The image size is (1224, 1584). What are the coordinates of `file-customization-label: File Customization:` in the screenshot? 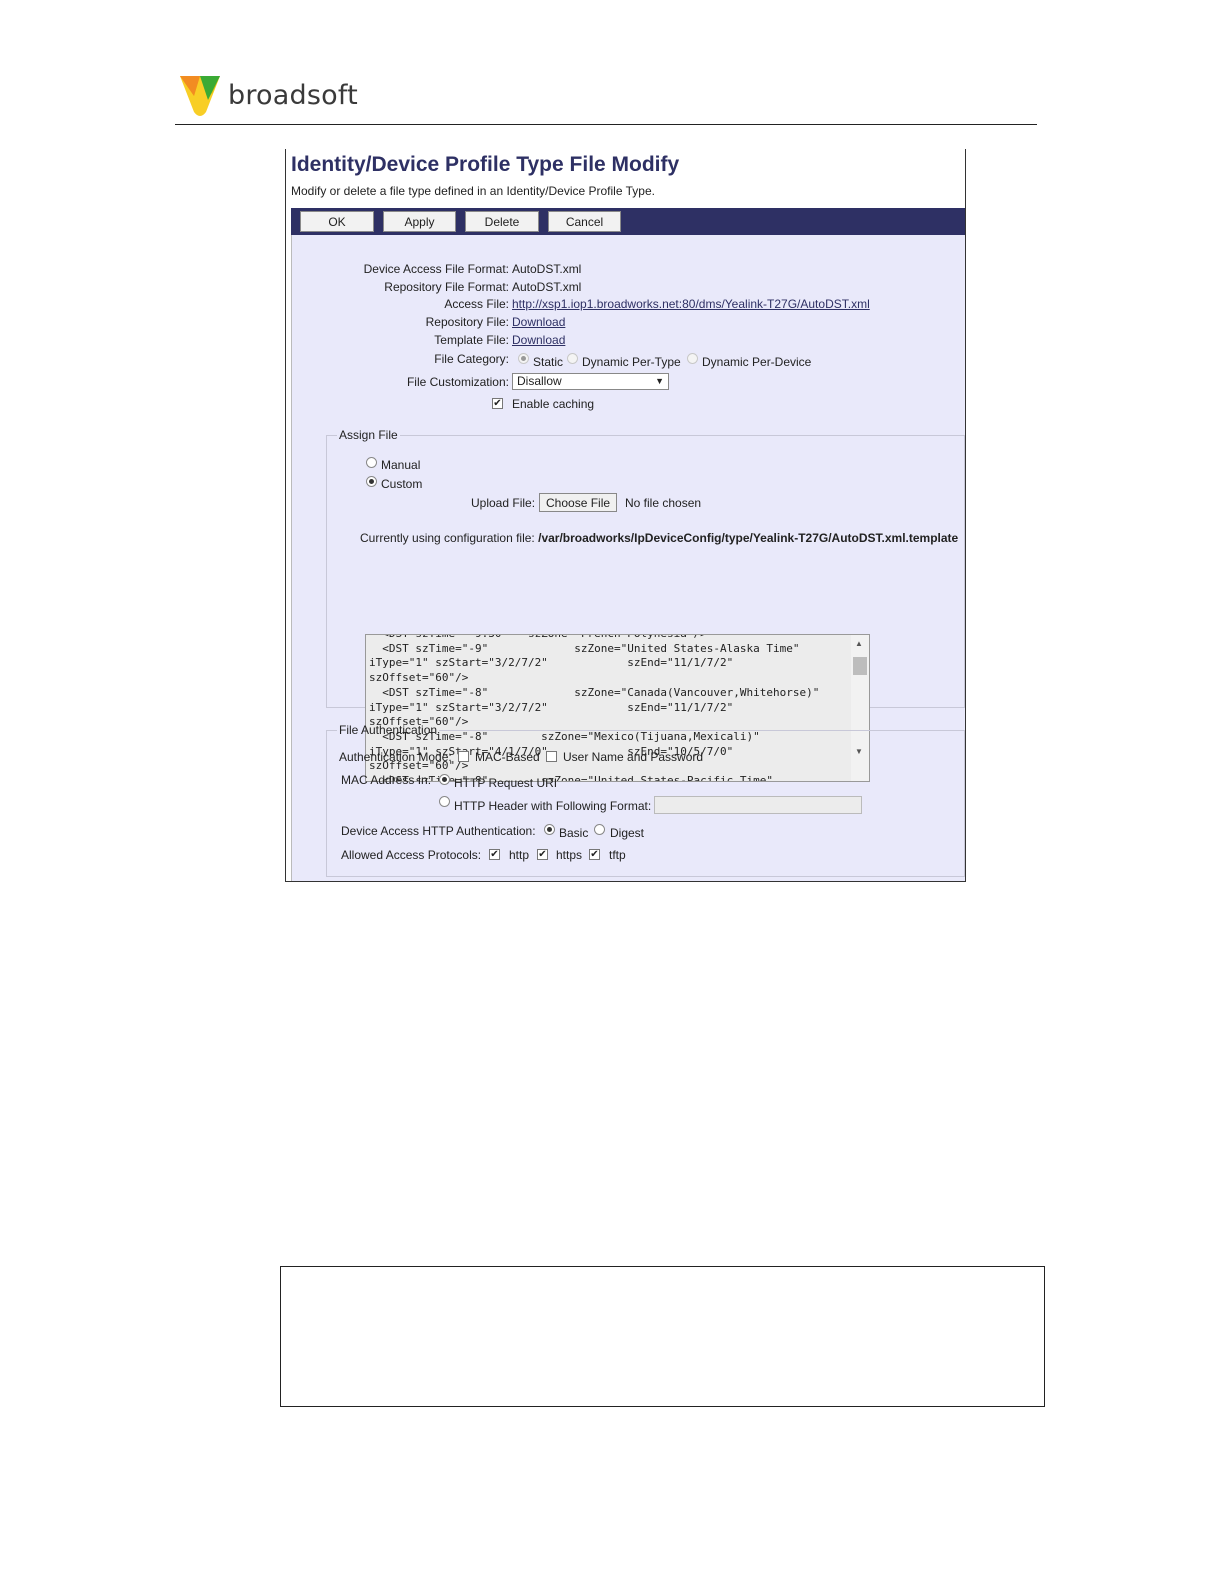 It's located at (457, 382).